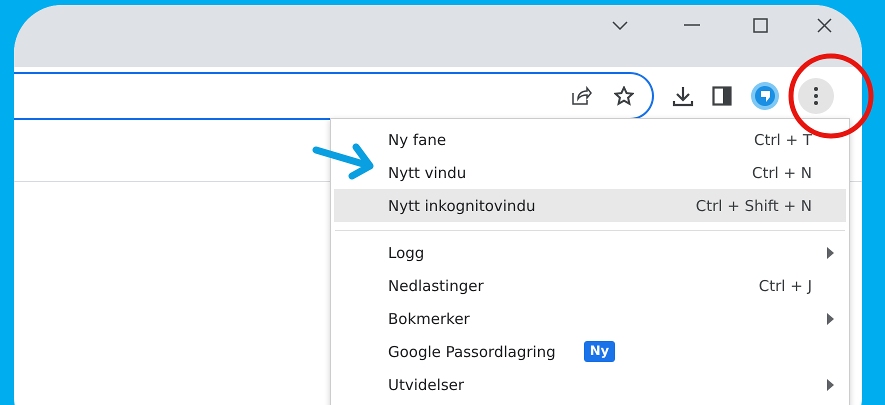 Image resolution: width=885 pixels, height=405 pixels. I want to click on chevron-down-icon, so click(620, 25).